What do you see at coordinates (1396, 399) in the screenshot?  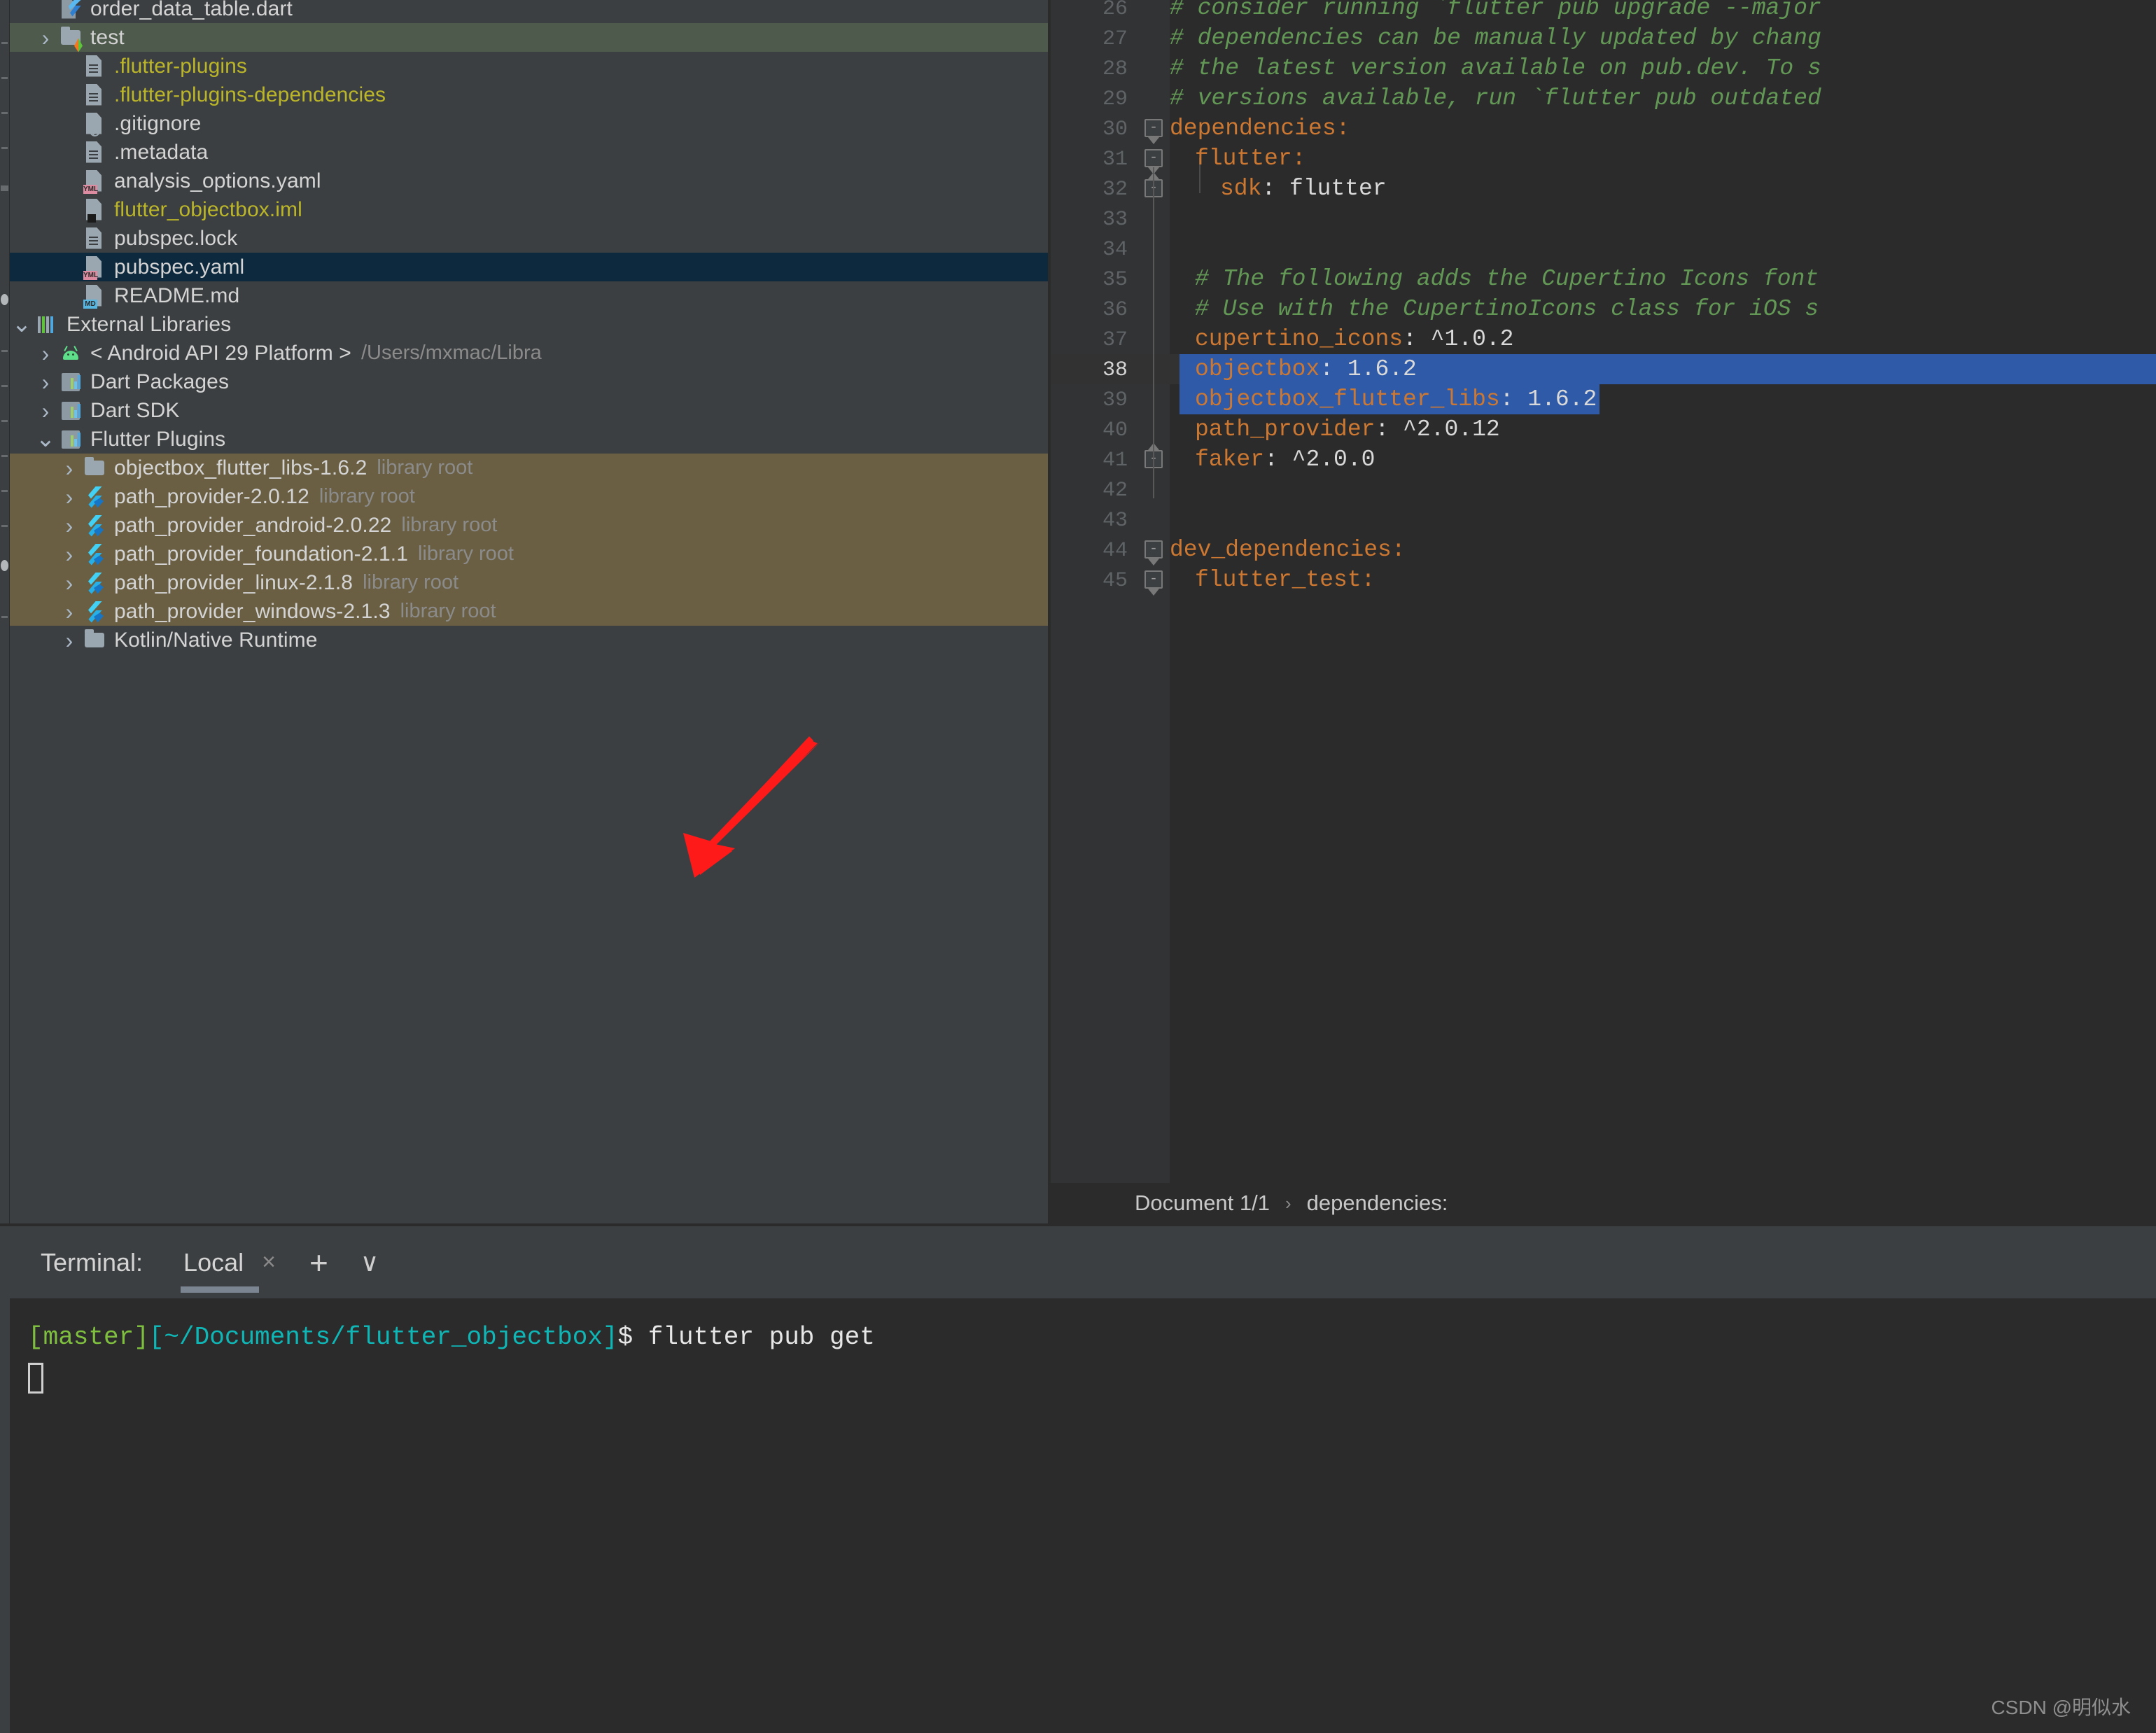 I see `code-line: objectbox_flutter_libs: 1.6.2` at bounding box center [1396, 399].